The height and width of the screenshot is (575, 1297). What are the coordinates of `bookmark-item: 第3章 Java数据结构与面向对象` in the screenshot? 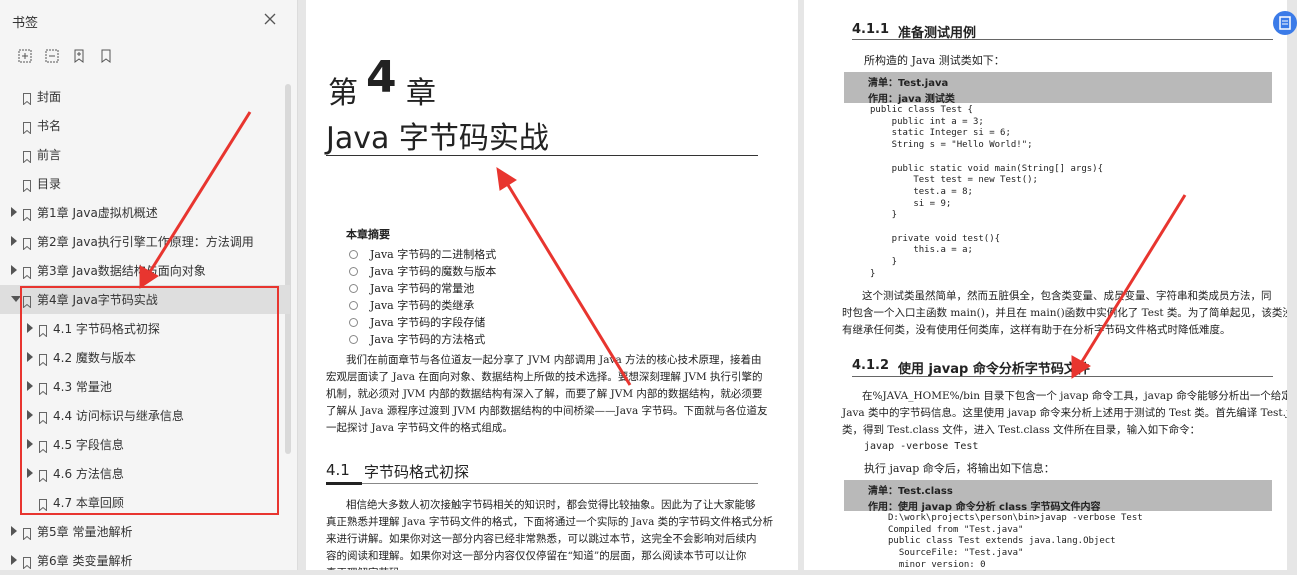 It's located at (145, 270).